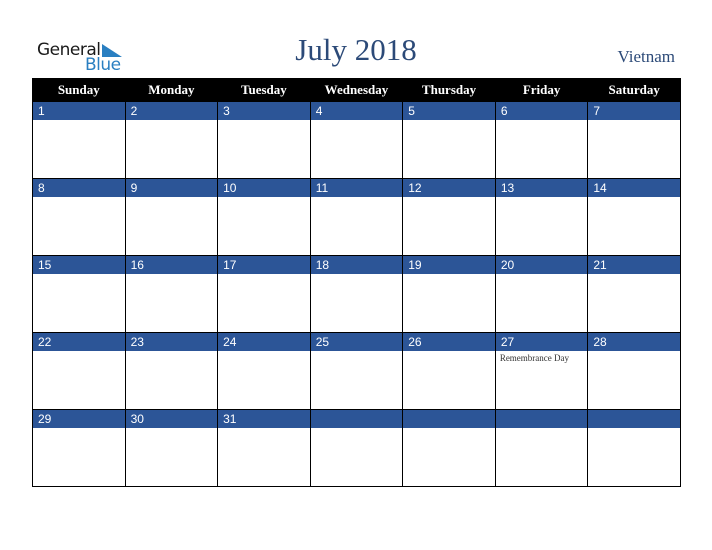  I want to click on day-number: 15, so click(79, 265).